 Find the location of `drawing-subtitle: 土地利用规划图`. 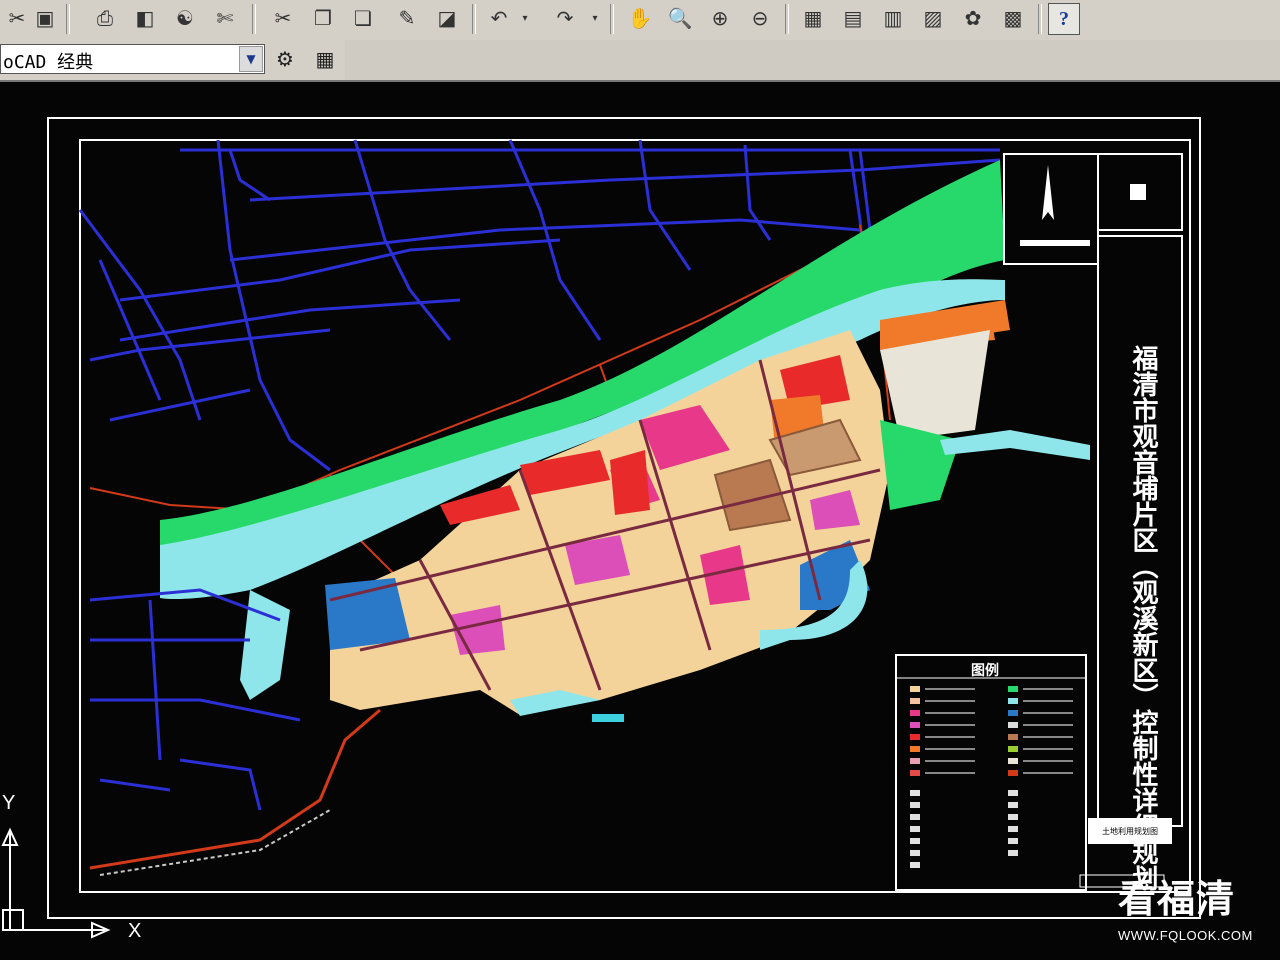

drawing-subtitle: 土地利用规划图 is located at coordinates (1130, 831).